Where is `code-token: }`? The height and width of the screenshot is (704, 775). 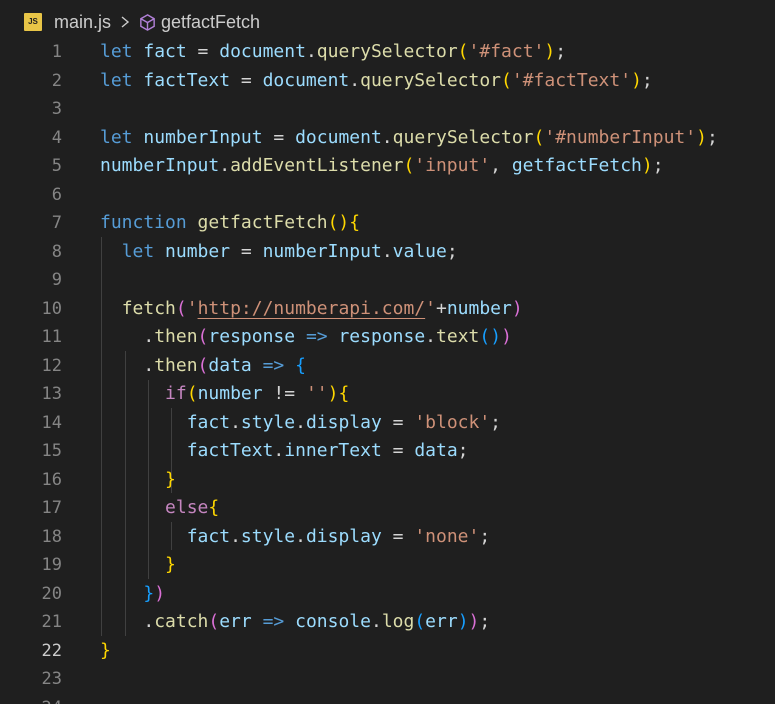 code-token: } is located at coordinates (149, 593).